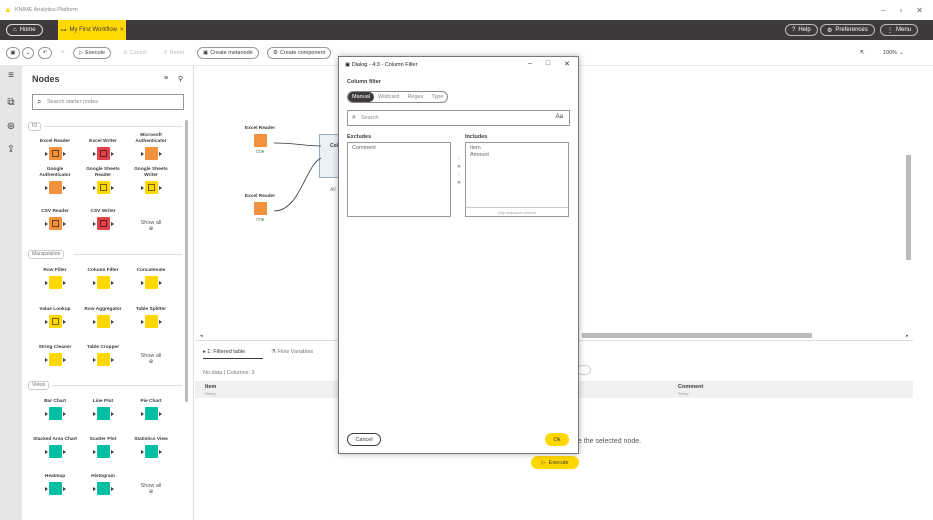 The image size is (933, 520). Describe the element at coordinates (228, 53) in the screenshot. I see `create-metanode-button: ▣ Create metanode` at that location.